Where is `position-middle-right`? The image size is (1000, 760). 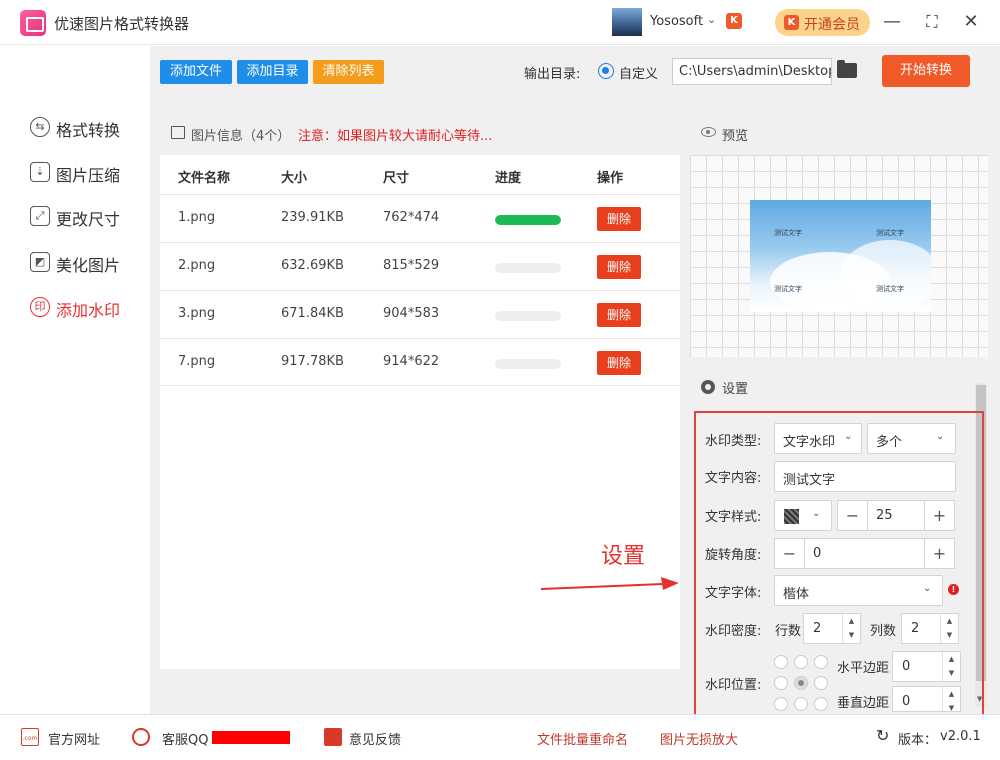
position-middle-right is located at coordinates (821, 683).